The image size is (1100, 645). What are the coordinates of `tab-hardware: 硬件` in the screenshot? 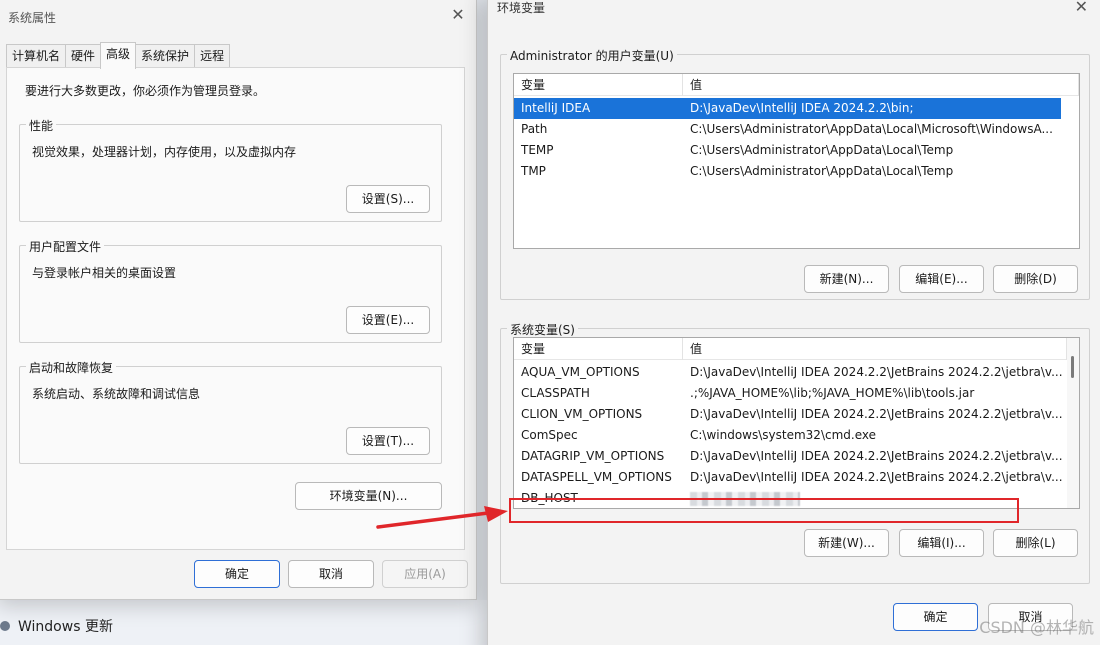 It's located at (83, 56).